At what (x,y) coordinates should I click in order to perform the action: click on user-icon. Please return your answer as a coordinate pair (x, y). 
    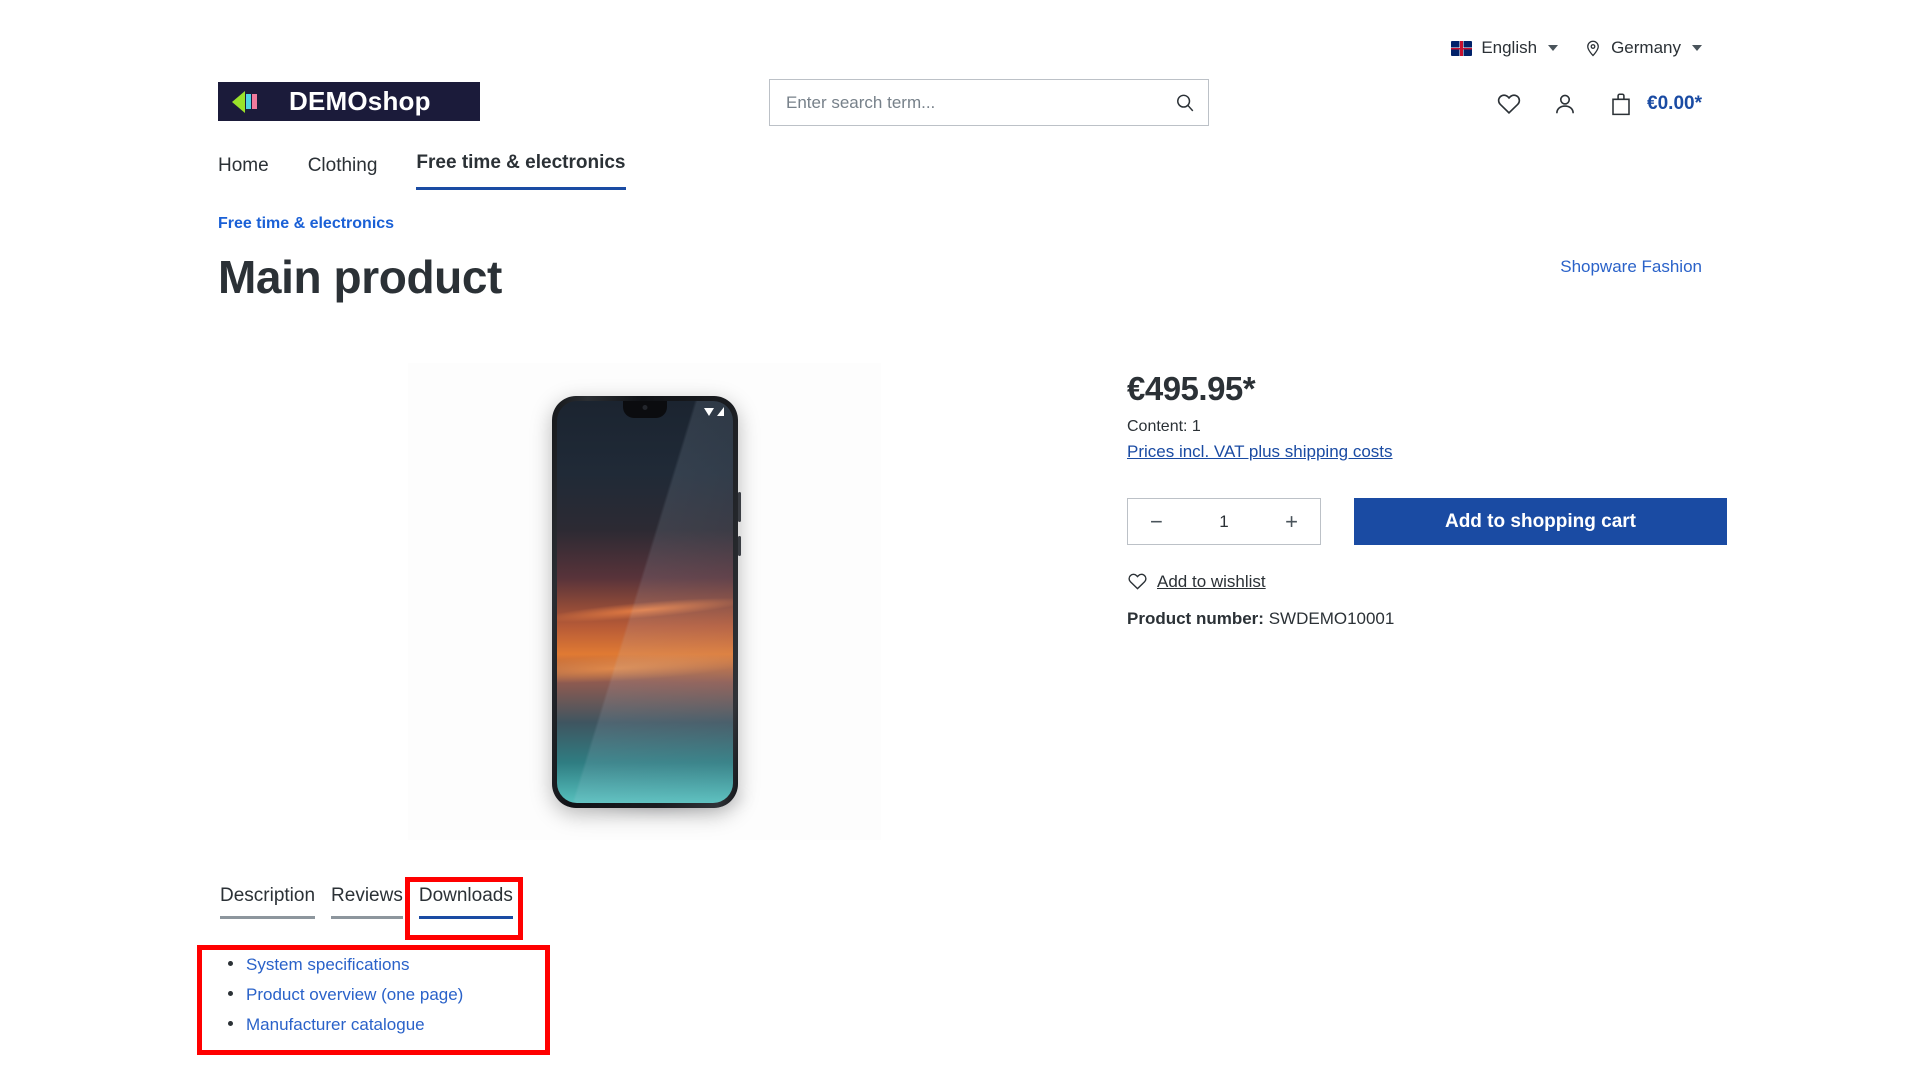
    Looking at the image, I should click on (1565, 104).